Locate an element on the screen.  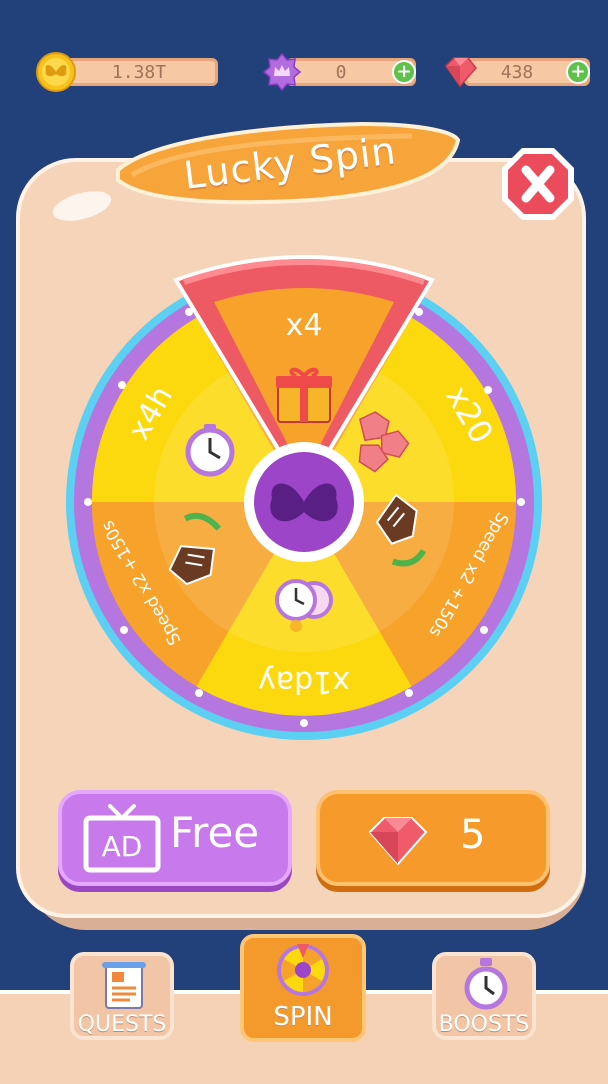
tab-spin: SPIN is located at coordinates (303, 988).